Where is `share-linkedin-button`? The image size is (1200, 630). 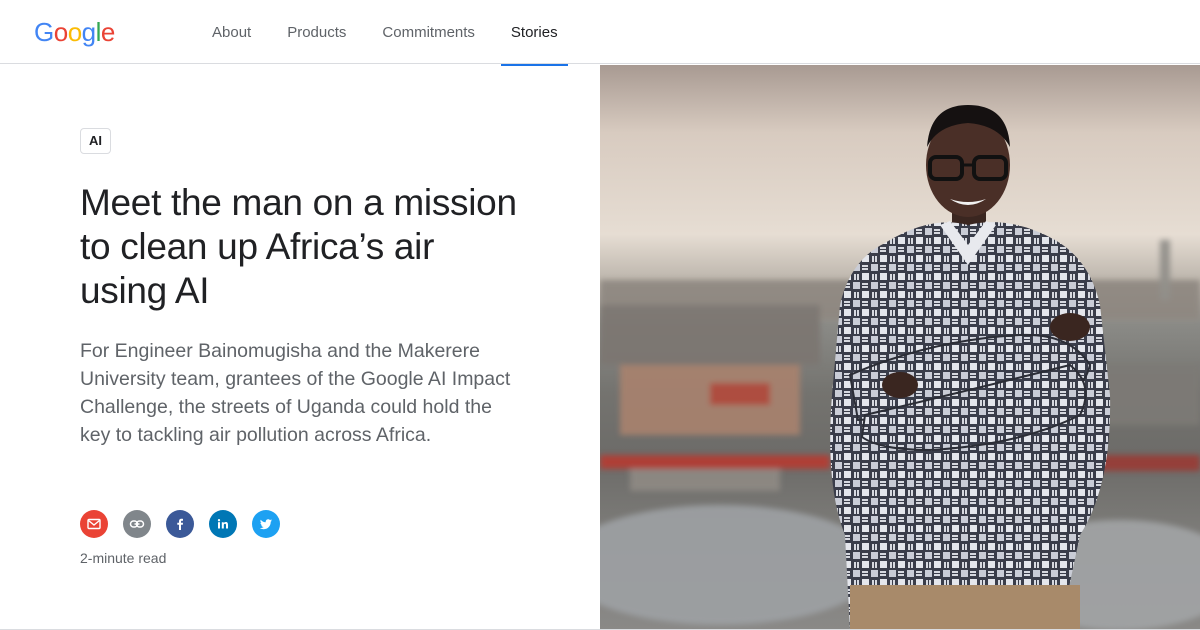
share-linkedin-button is located at coordinates (223, 524).